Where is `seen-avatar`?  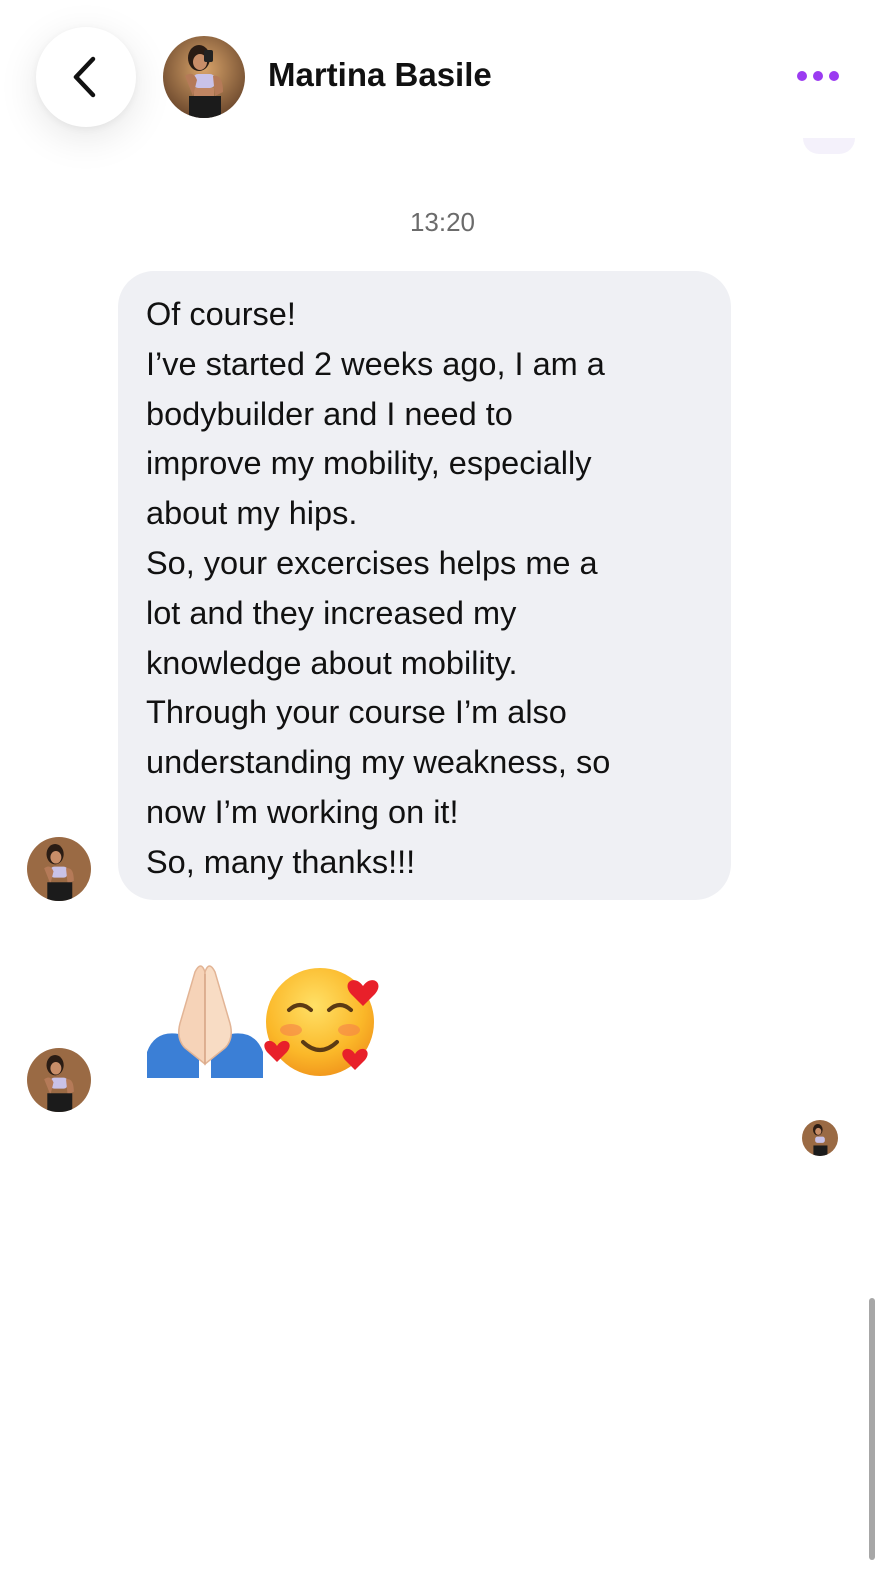
seen-avatar is located at coordinates (820, 1138).